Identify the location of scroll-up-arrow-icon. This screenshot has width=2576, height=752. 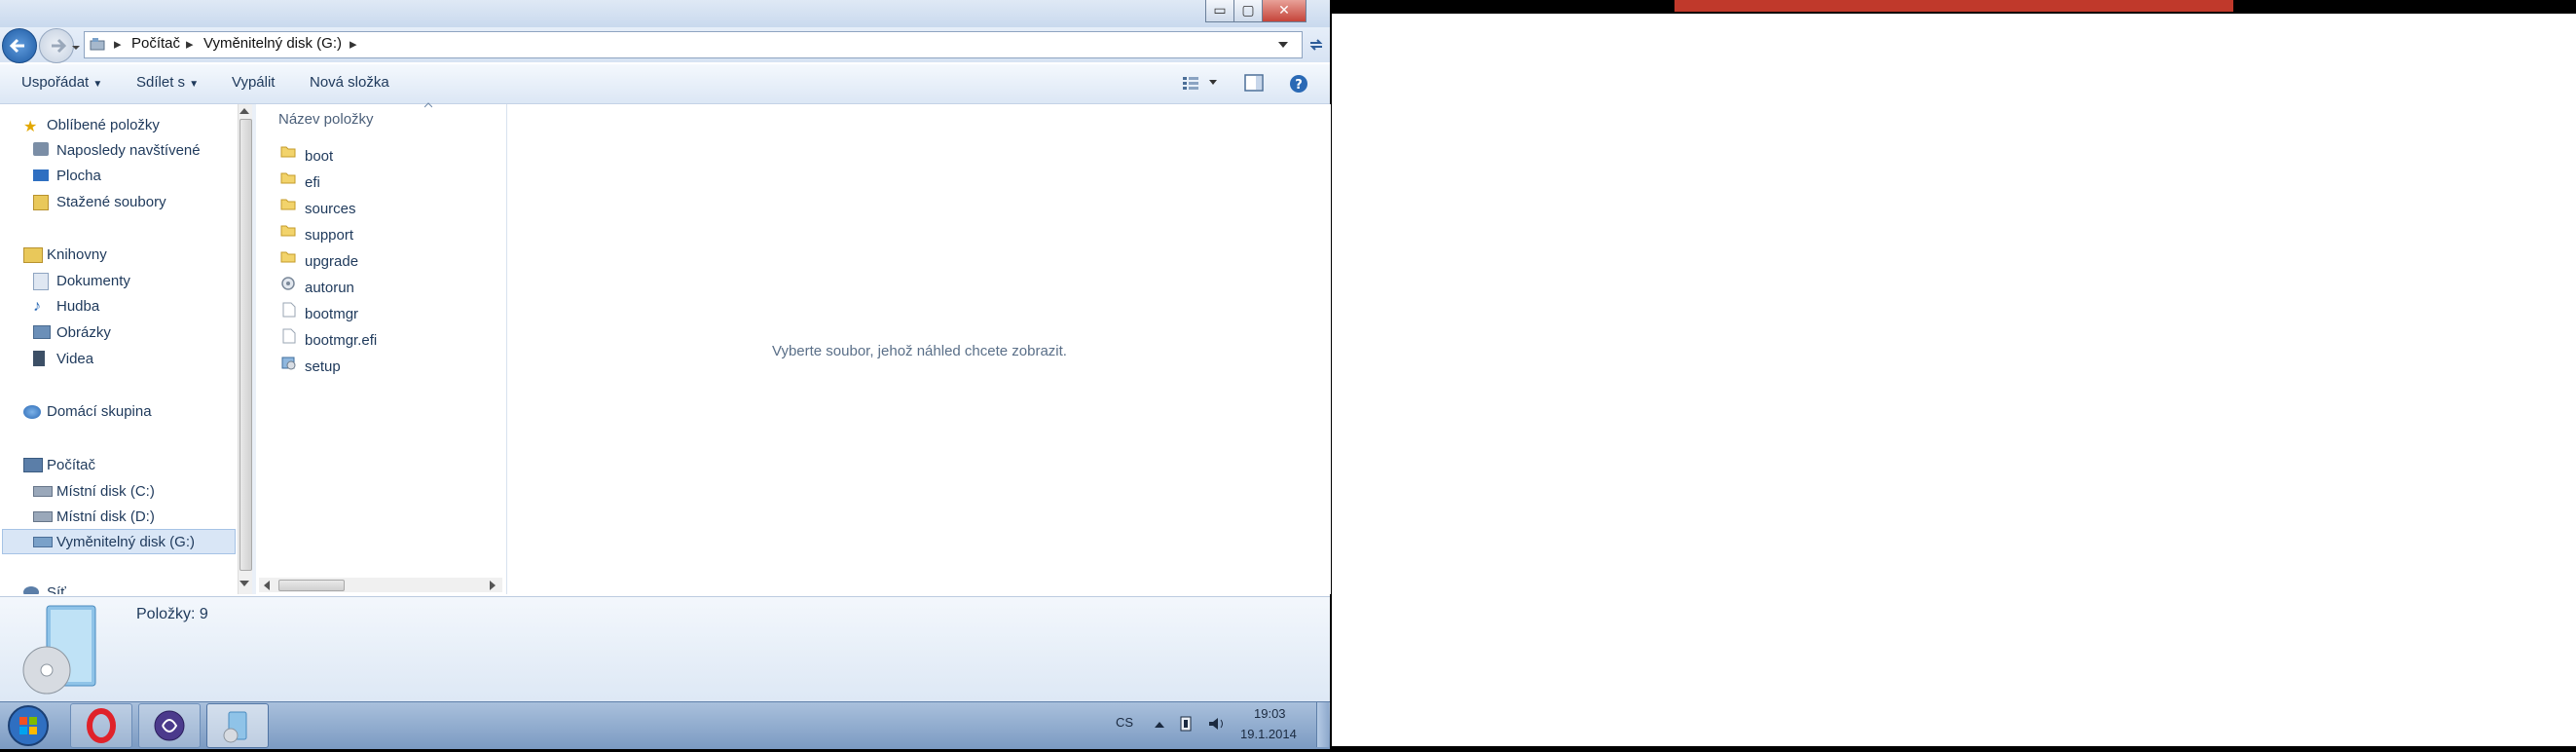
(244, 111).